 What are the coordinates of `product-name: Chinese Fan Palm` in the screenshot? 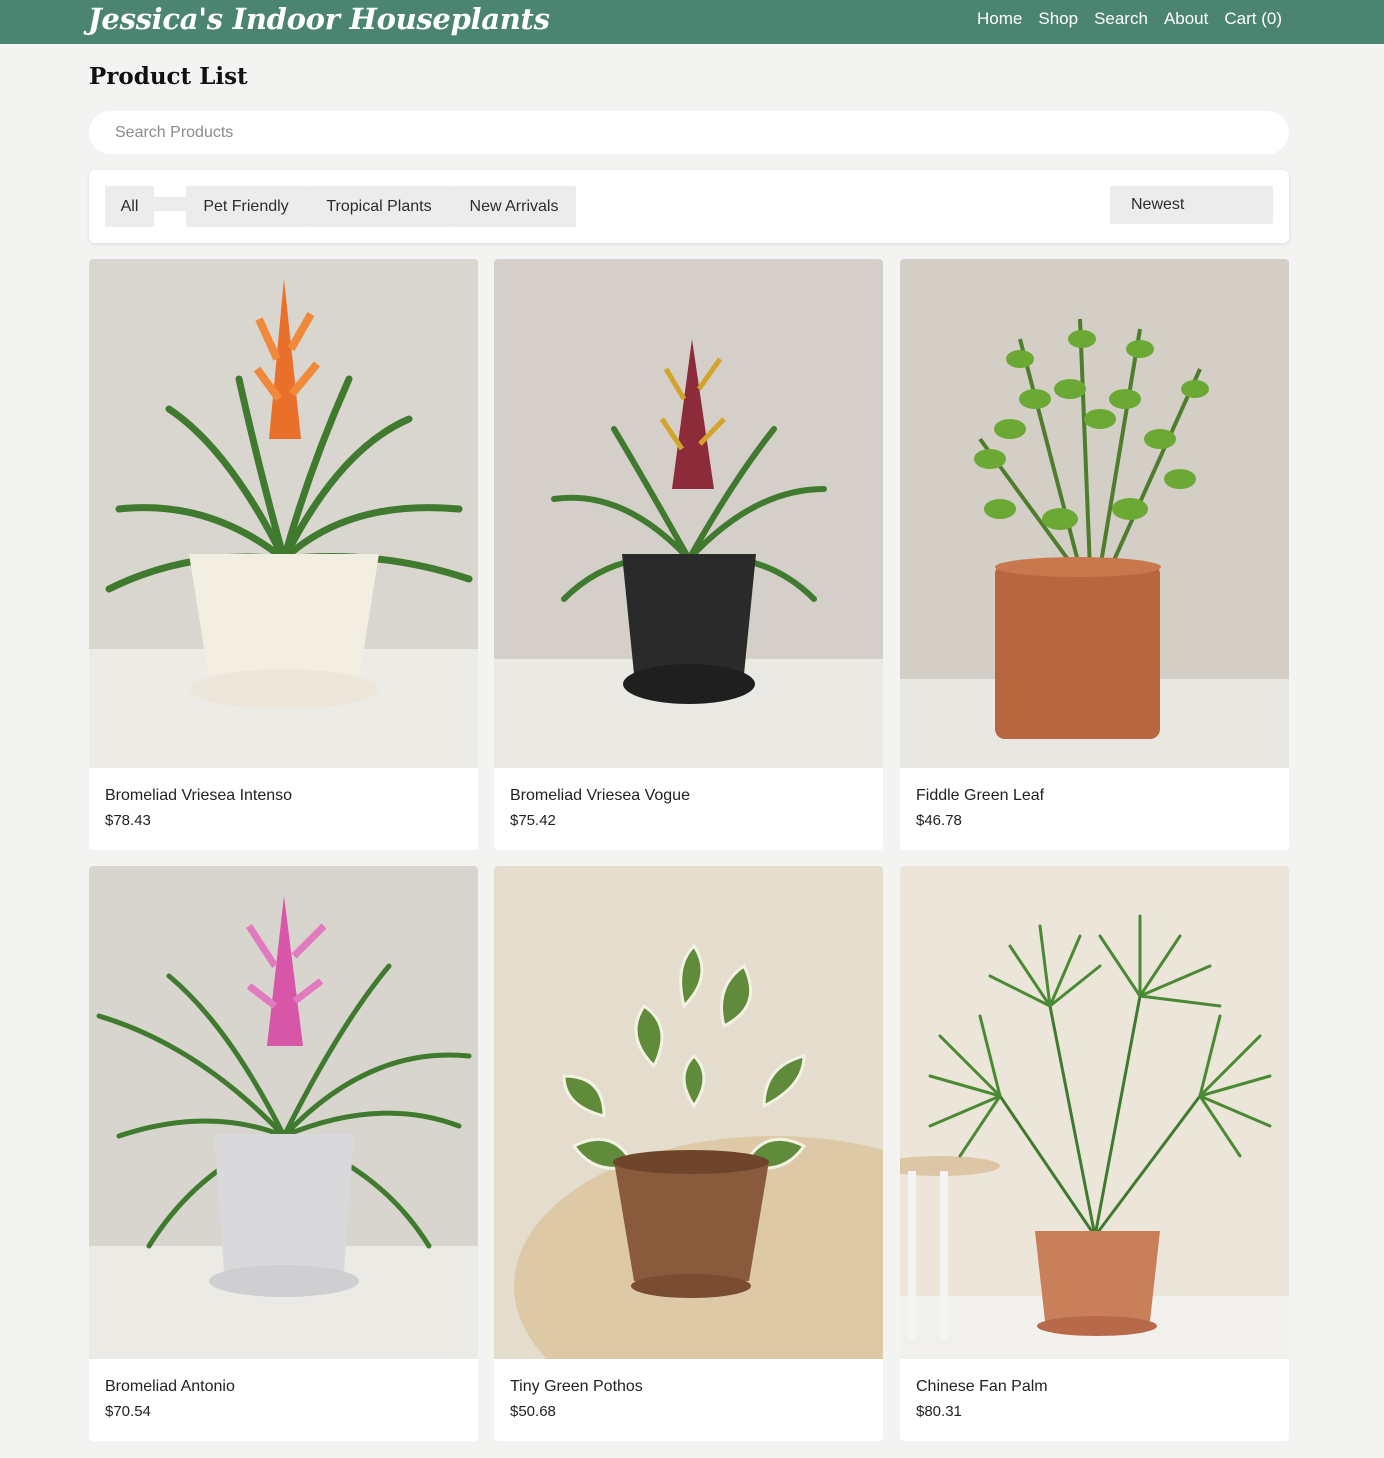 It's located at (982, 1387).